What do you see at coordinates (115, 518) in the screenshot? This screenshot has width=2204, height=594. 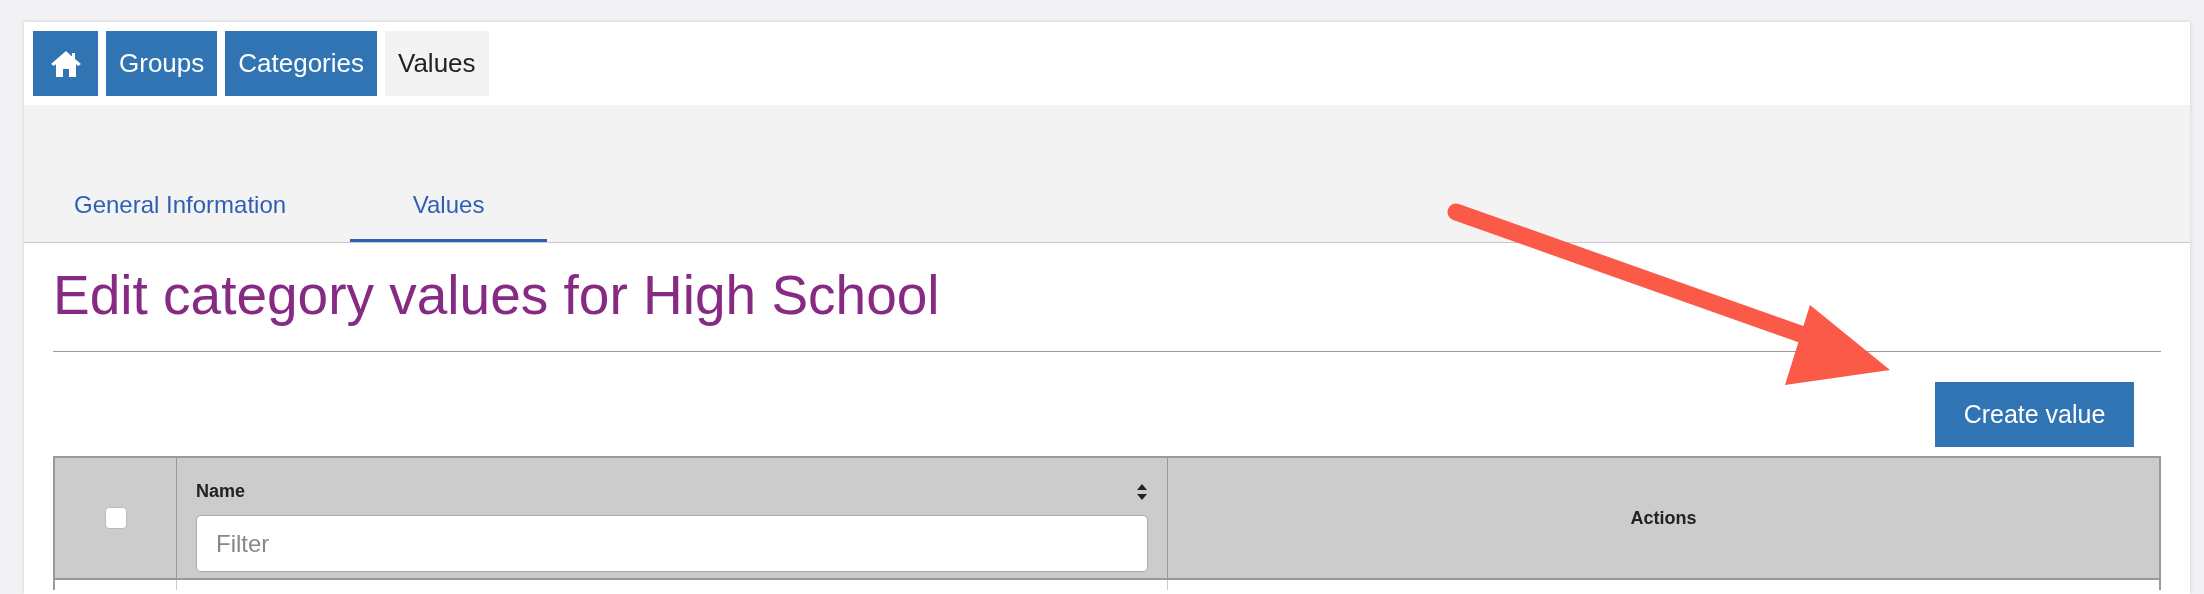 I see `select-all-checkbox` at bounding box center [115, 518].